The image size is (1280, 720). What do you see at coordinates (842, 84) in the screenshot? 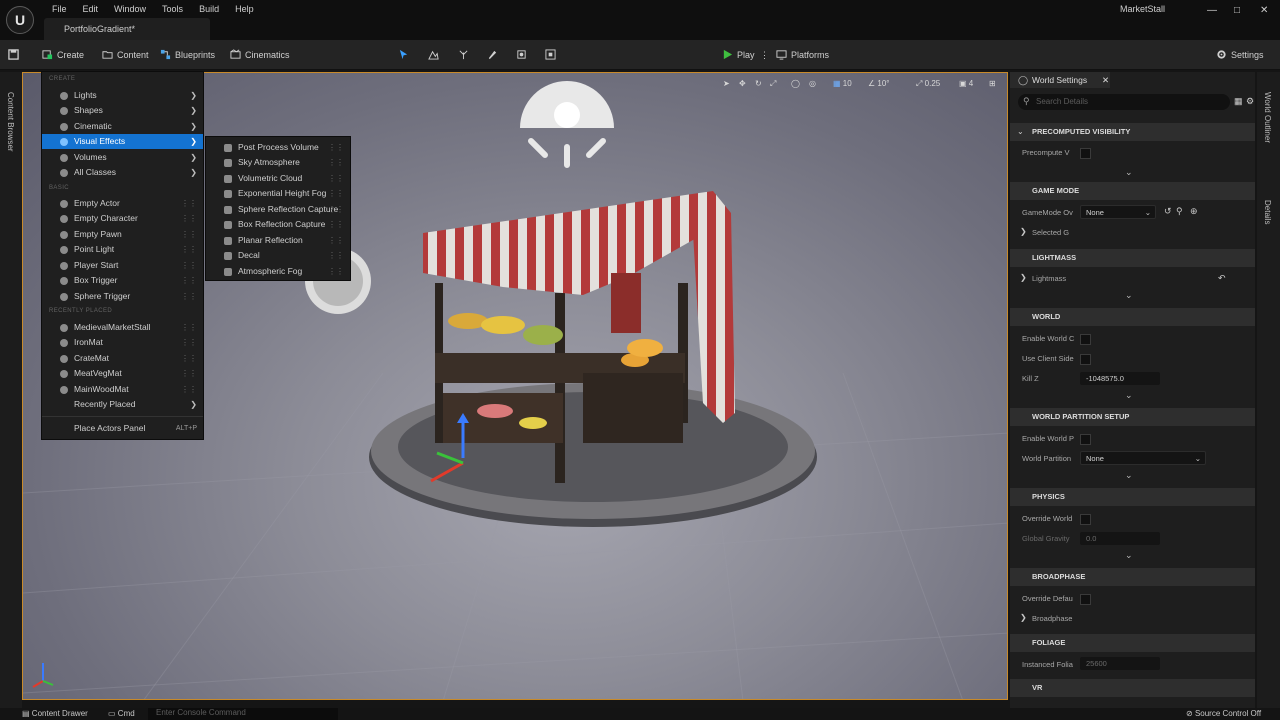
I see `grid-snap-button: ▦ 10` at bounding box center [842, 84].